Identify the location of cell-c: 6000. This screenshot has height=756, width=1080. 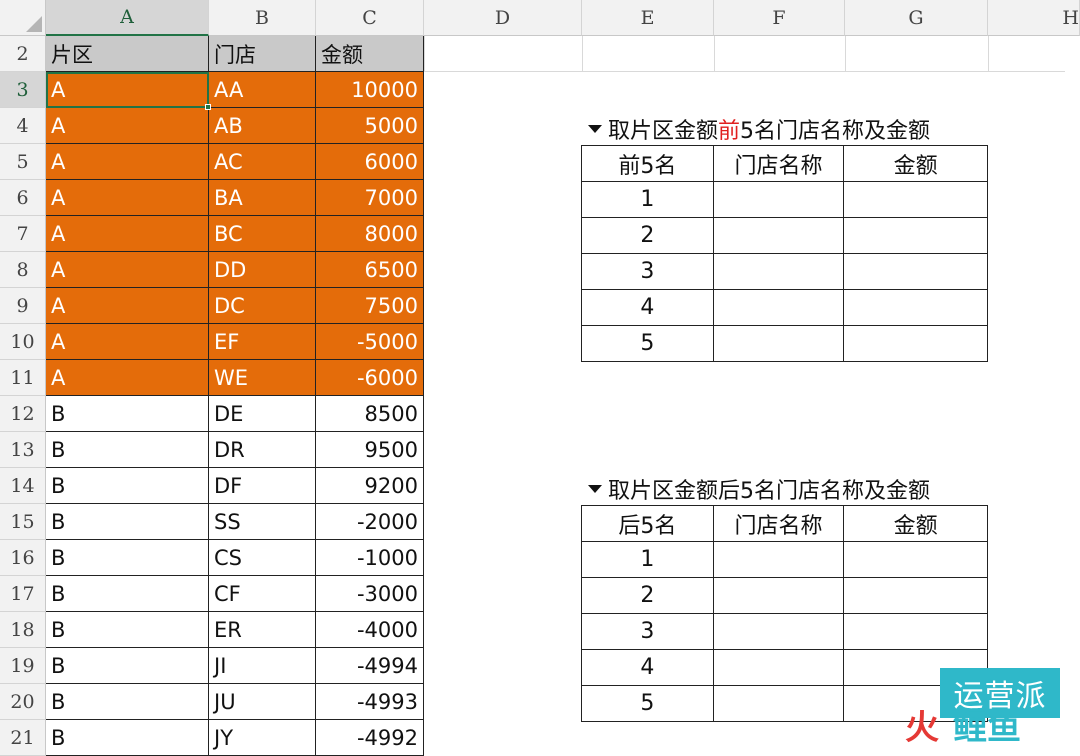
(370, 162).